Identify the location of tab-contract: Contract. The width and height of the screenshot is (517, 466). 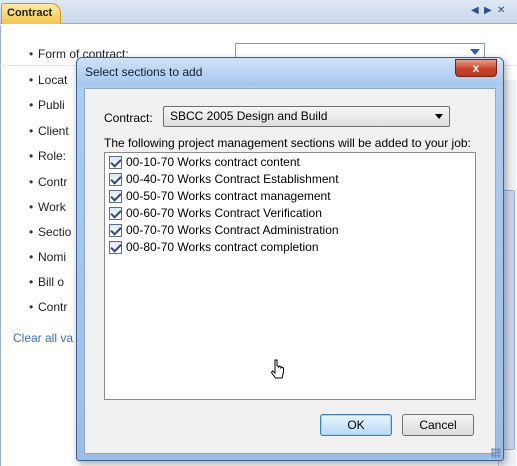
(31, 13).